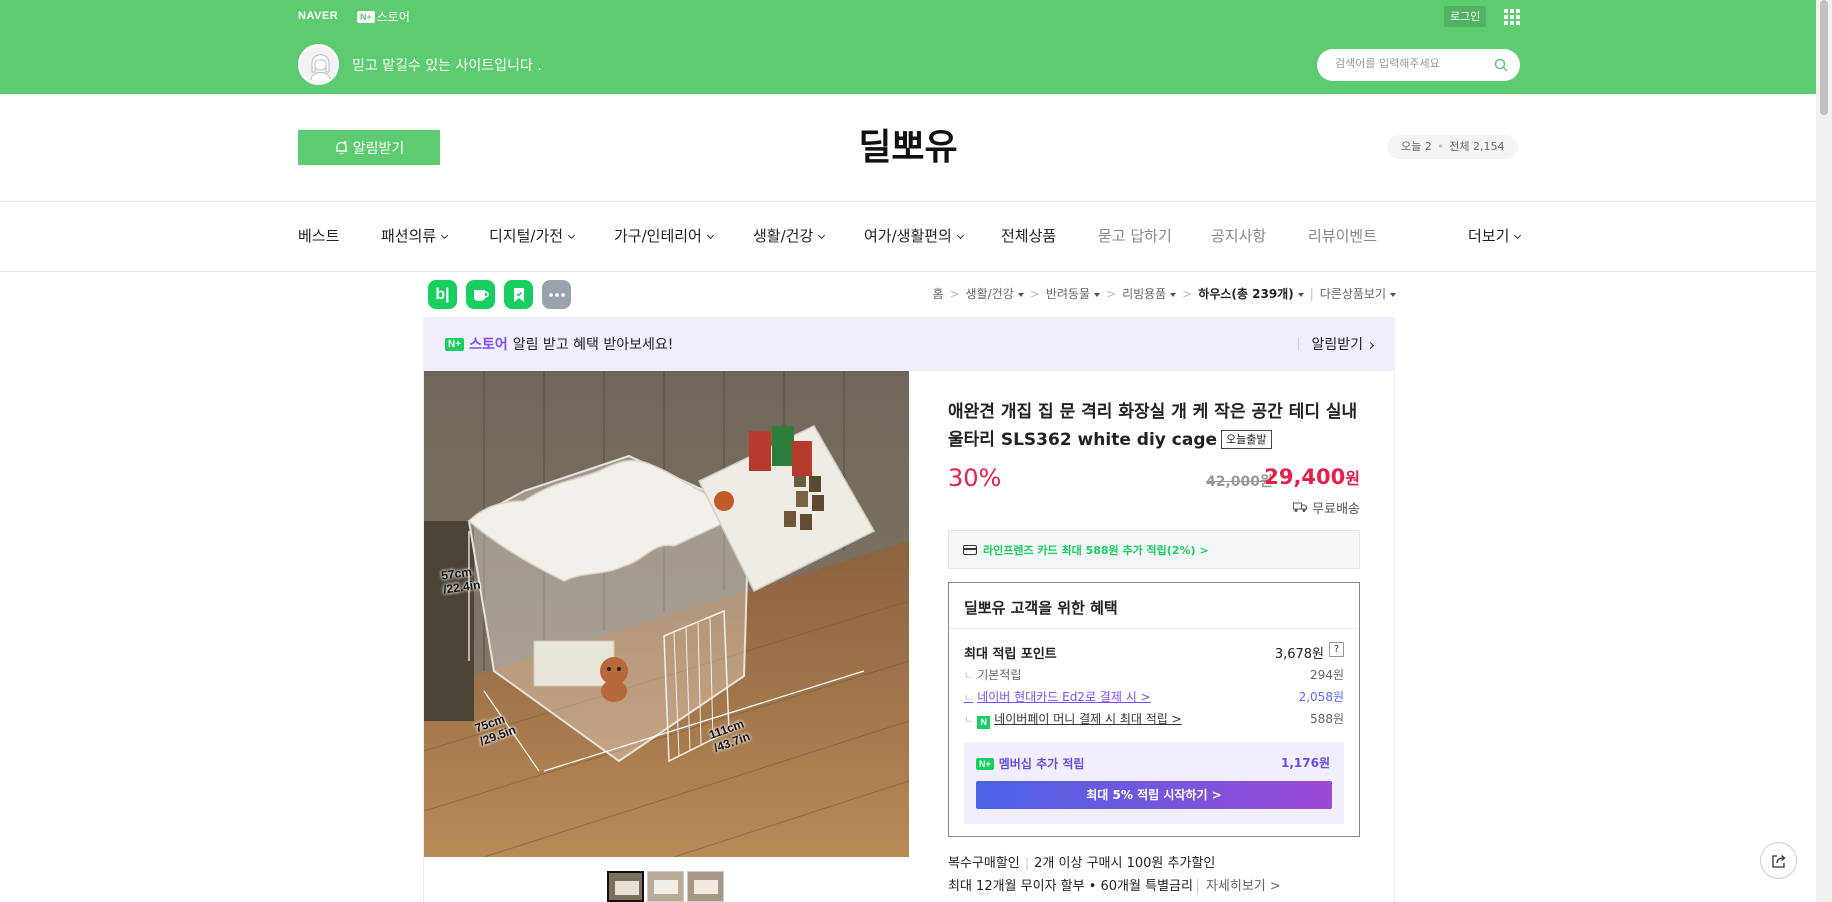 The image size is (1832, 902). I want to click on cafe-icon, so click(480, 294).